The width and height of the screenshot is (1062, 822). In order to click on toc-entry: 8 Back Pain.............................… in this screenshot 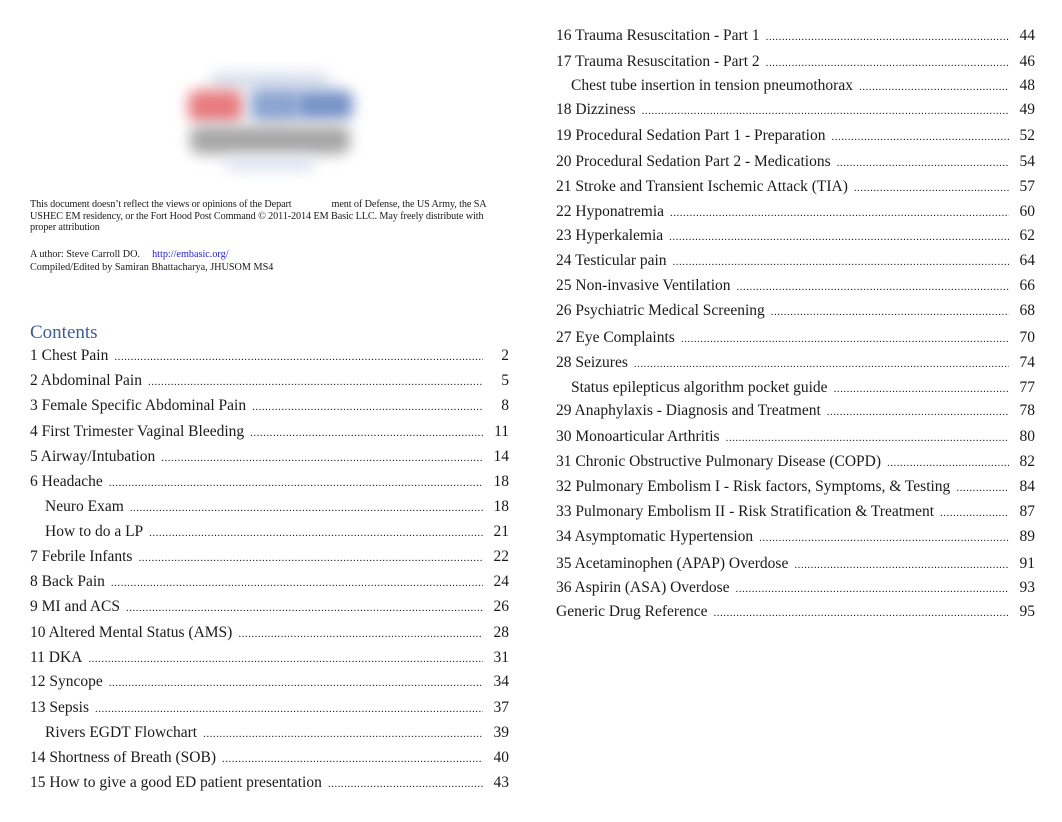, I will do `click(269, 582)`.